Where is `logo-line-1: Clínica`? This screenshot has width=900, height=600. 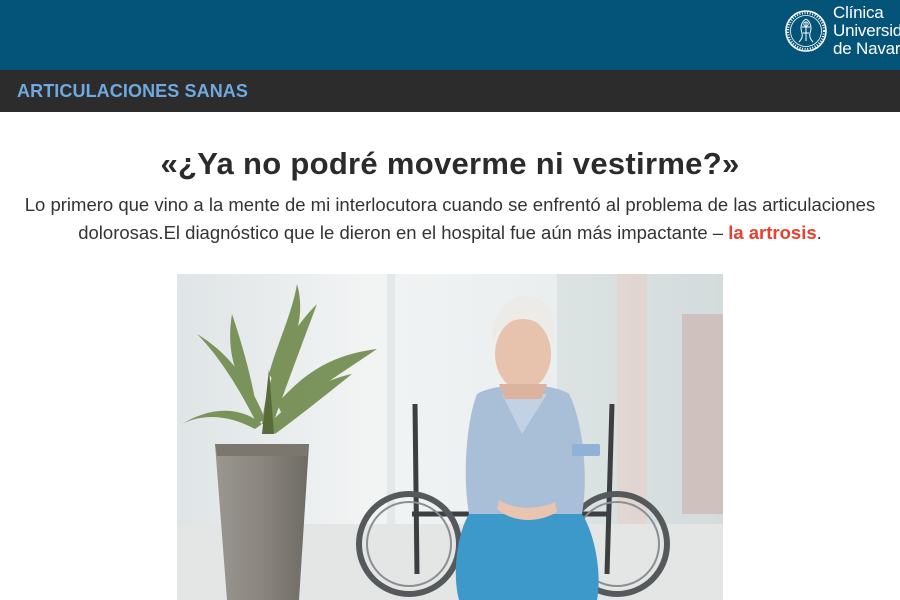 logo-line-1: Clínica is located at coordinates (858, 12).